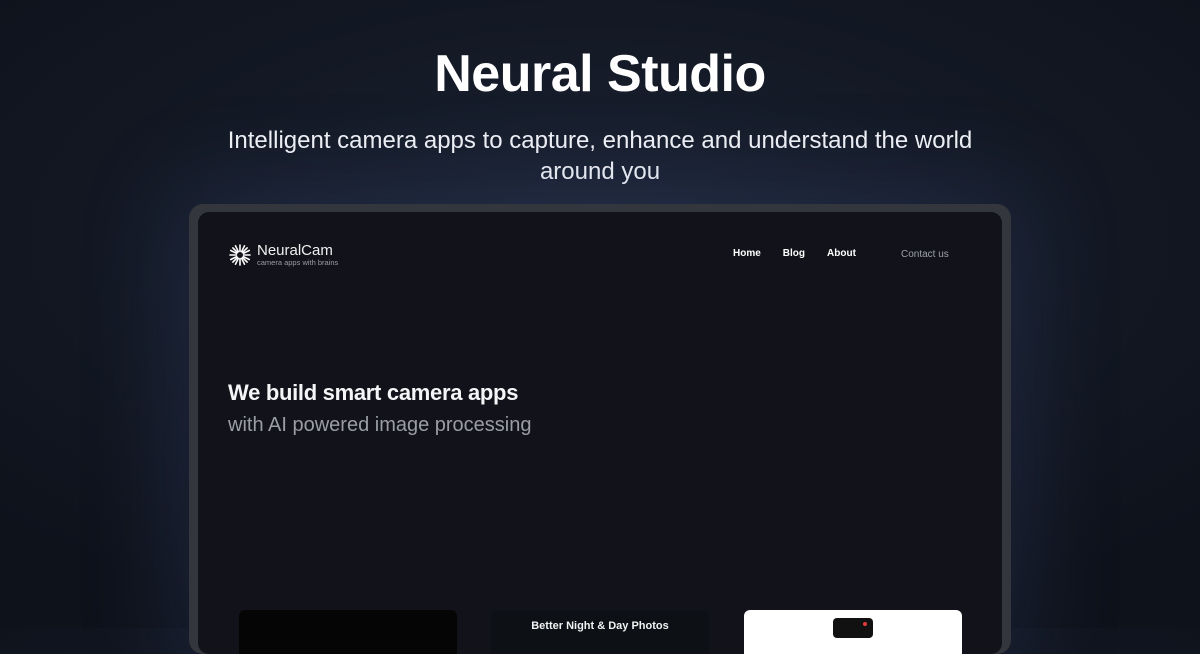 The image size is (1200, 654). Describe the element at coordinates (747, 253) in the screenshot. I see `nav-link-home: Home` at that location.